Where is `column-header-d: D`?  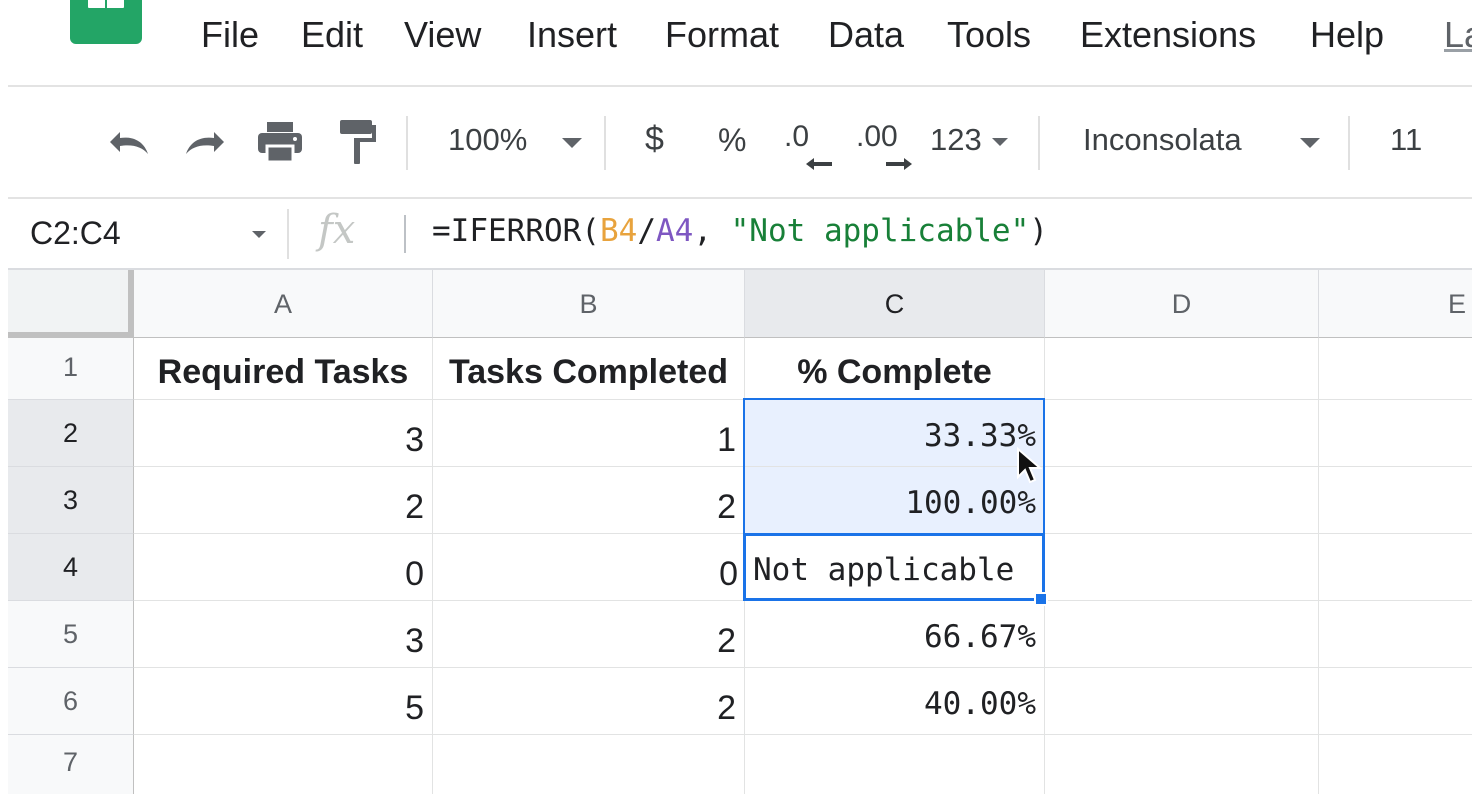
column-header-d: D is located at coordinates (1182, 304).